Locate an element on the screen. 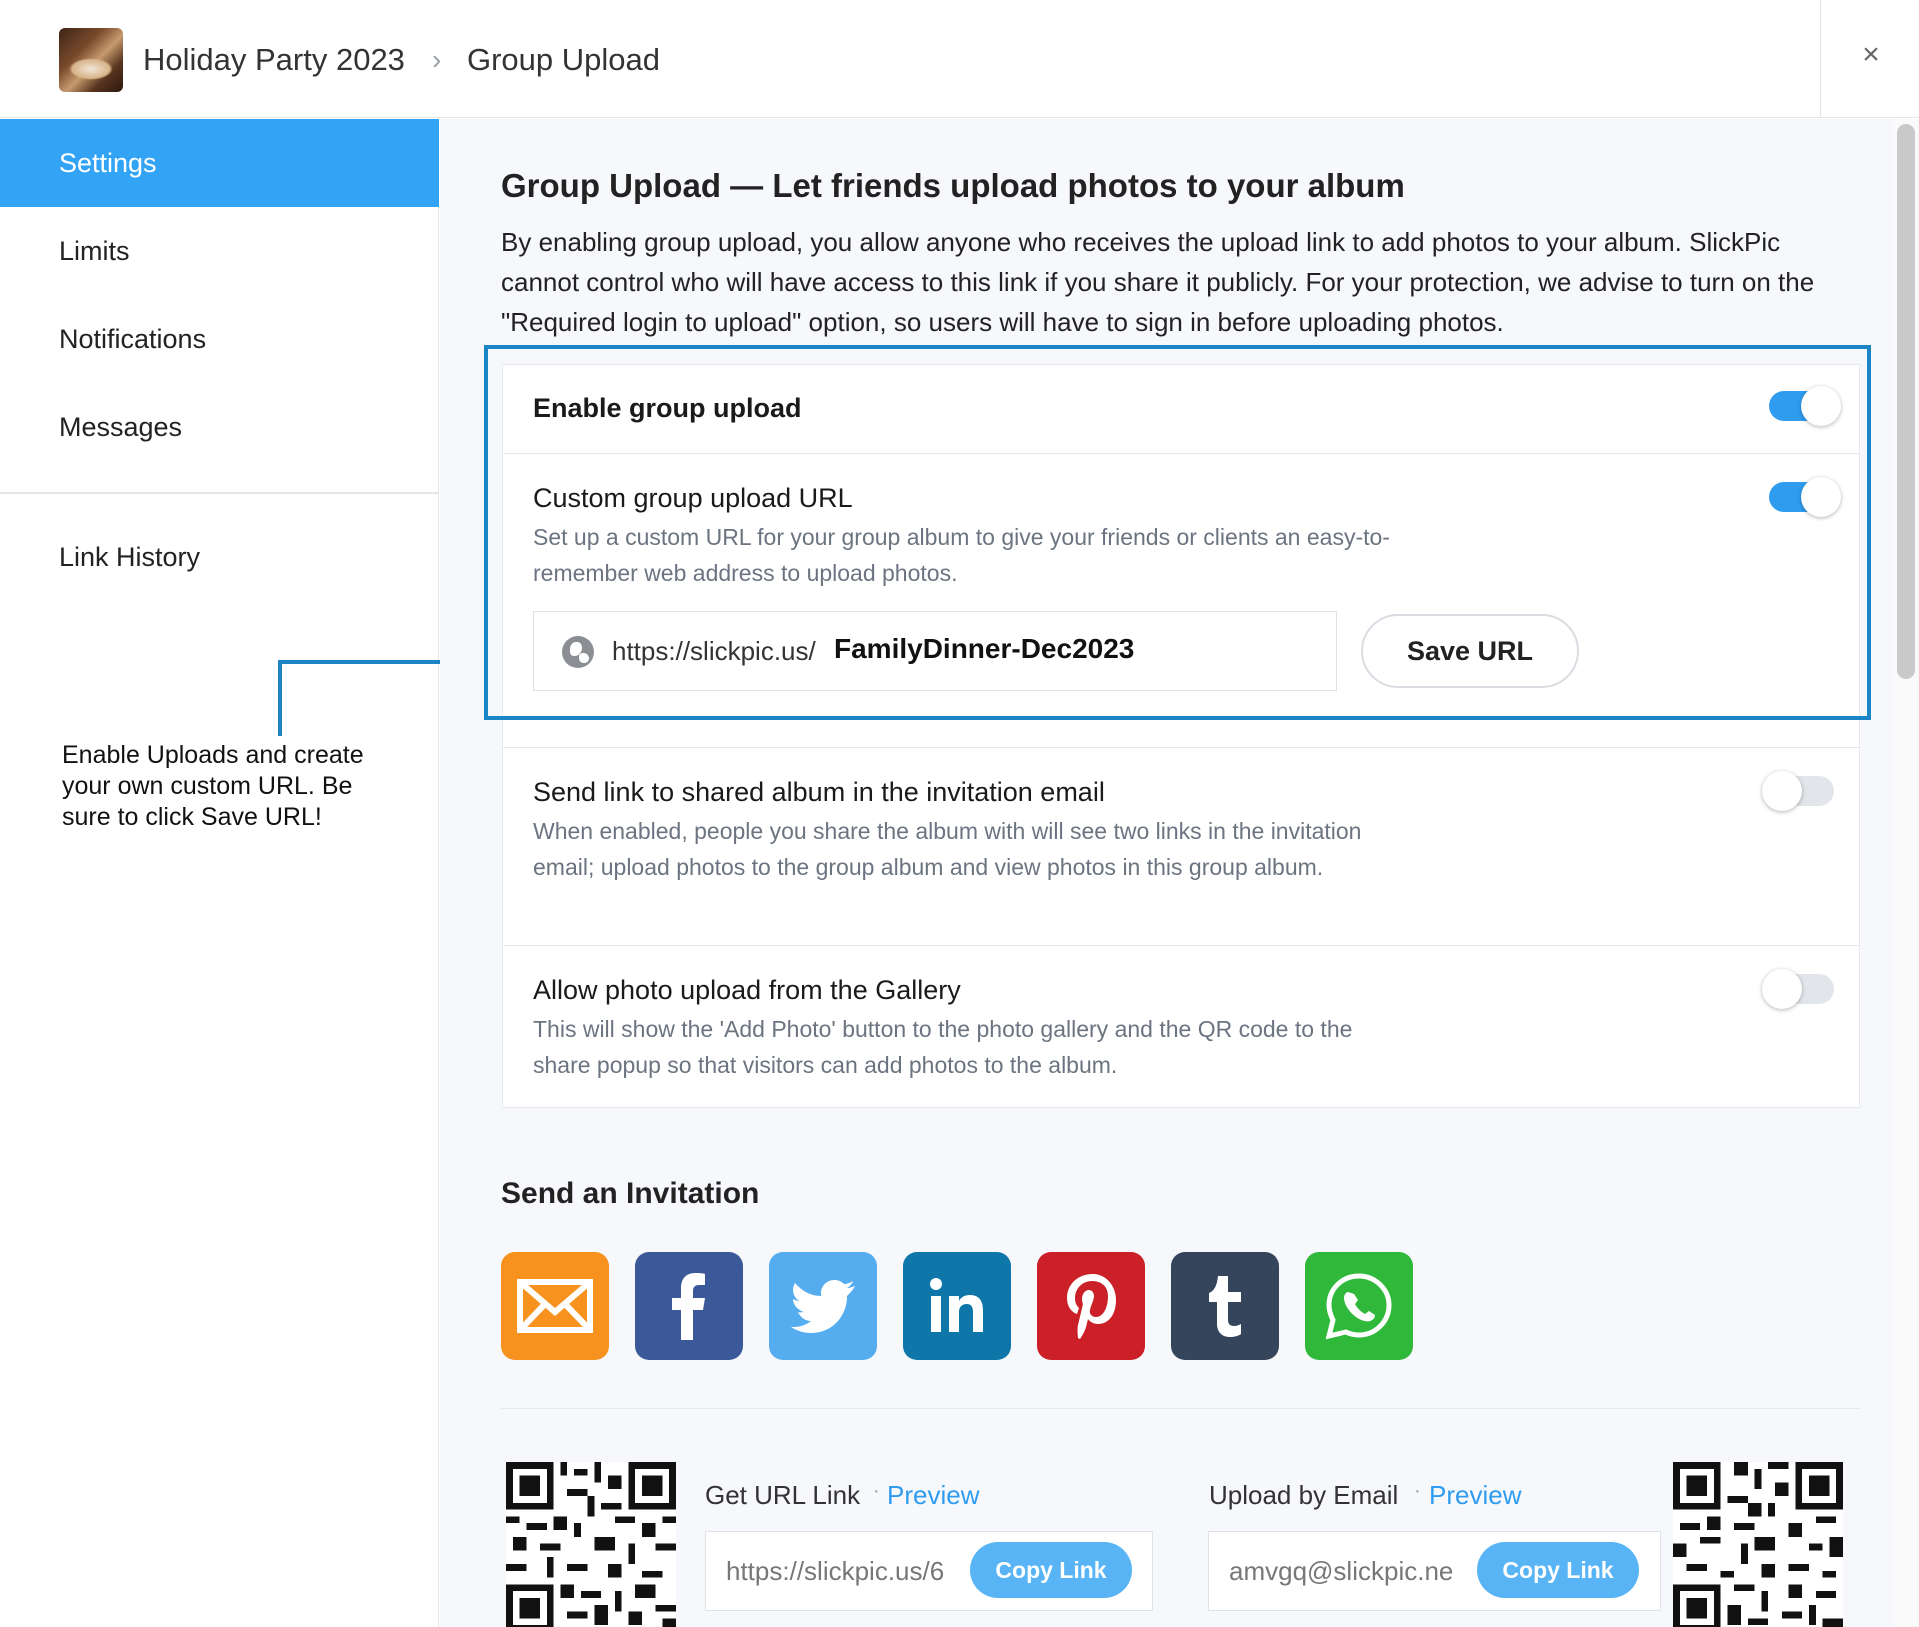  share-tumblr-button is located at coordinates (1225, 1306).